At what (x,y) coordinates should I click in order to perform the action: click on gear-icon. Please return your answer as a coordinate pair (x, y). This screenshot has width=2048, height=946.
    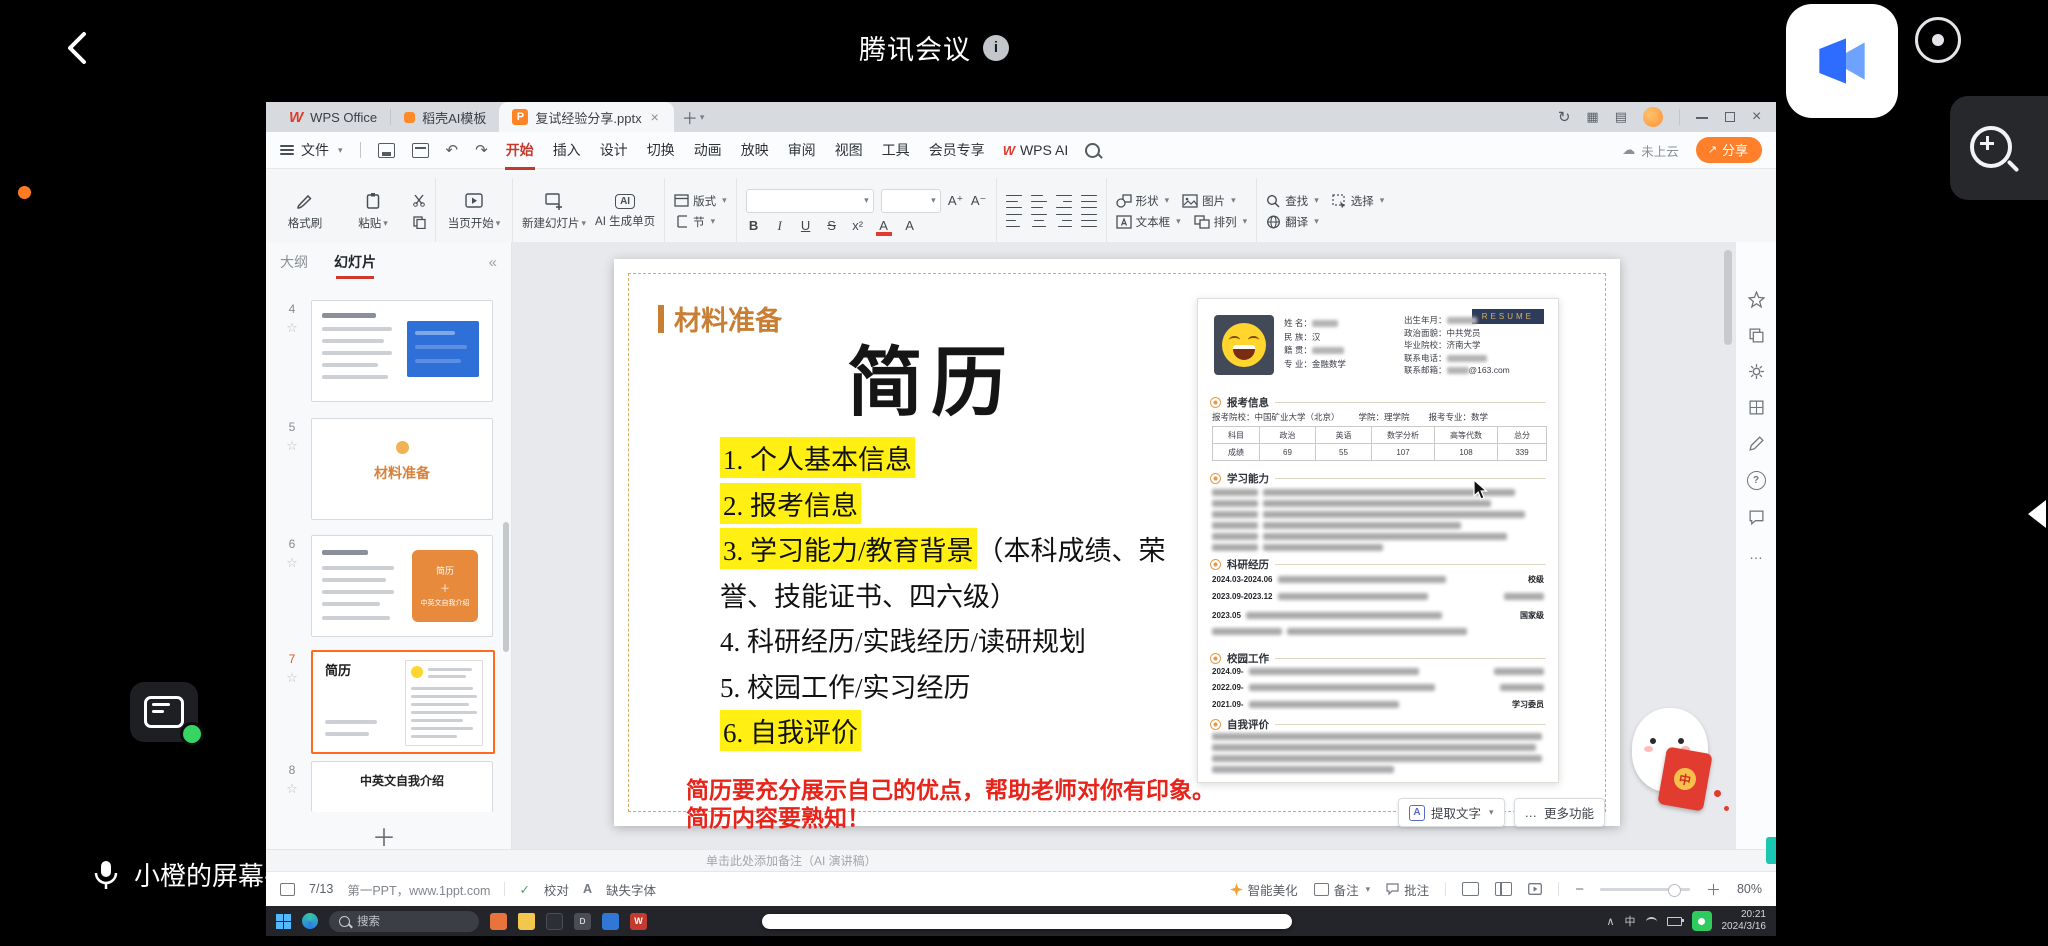
    Looking at the image, I should click on (1756, 371).